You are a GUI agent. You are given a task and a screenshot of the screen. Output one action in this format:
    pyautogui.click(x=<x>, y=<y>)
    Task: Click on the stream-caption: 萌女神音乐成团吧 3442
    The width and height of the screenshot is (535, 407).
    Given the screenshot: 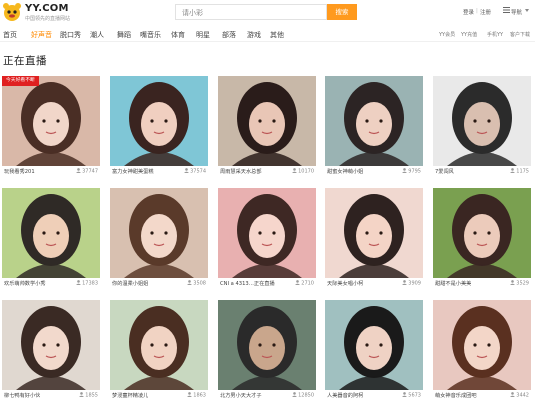 What is the action you would take?
    pyautogui.click(x=482, y=396)
    